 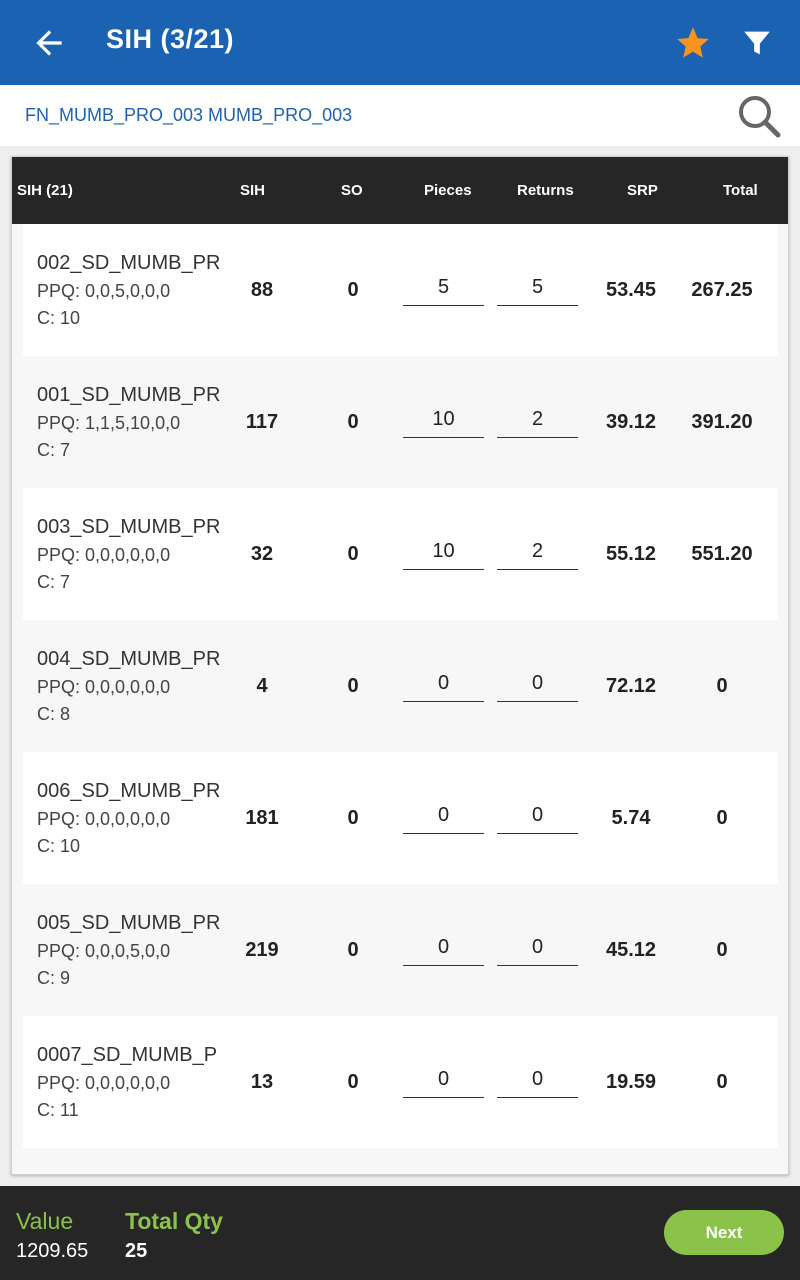 I want to click on product-name: 002_SD_MUMB_PR, so click(x=129, y=263).